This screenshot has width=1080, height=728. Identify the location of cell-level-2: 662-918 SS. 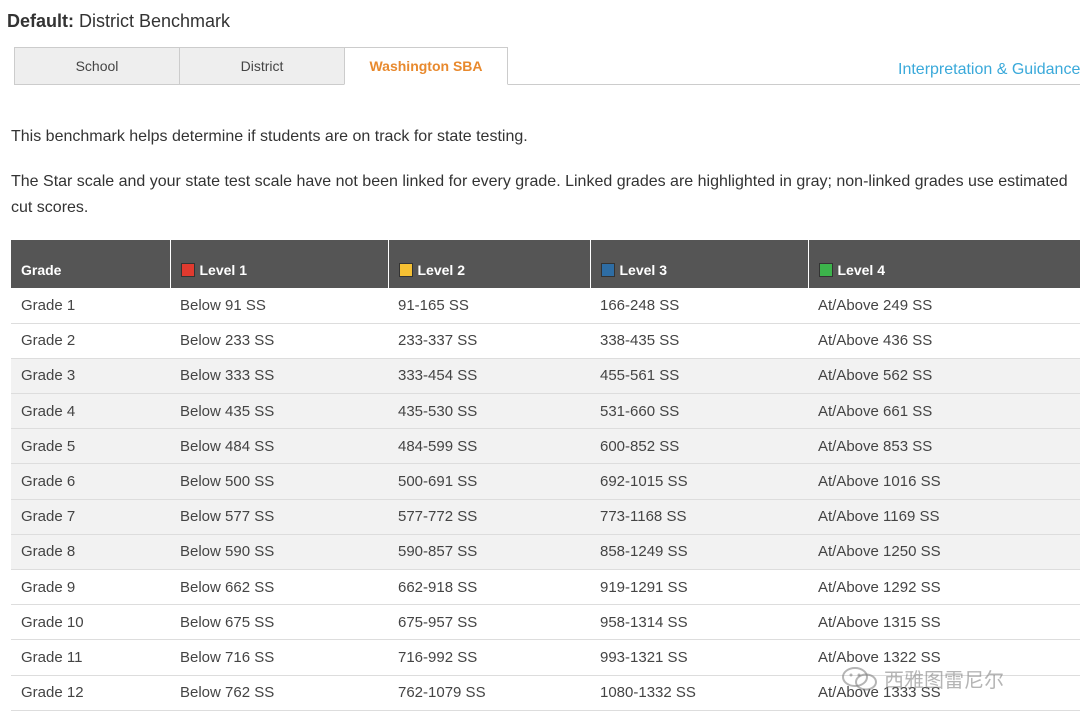
(489, 587).